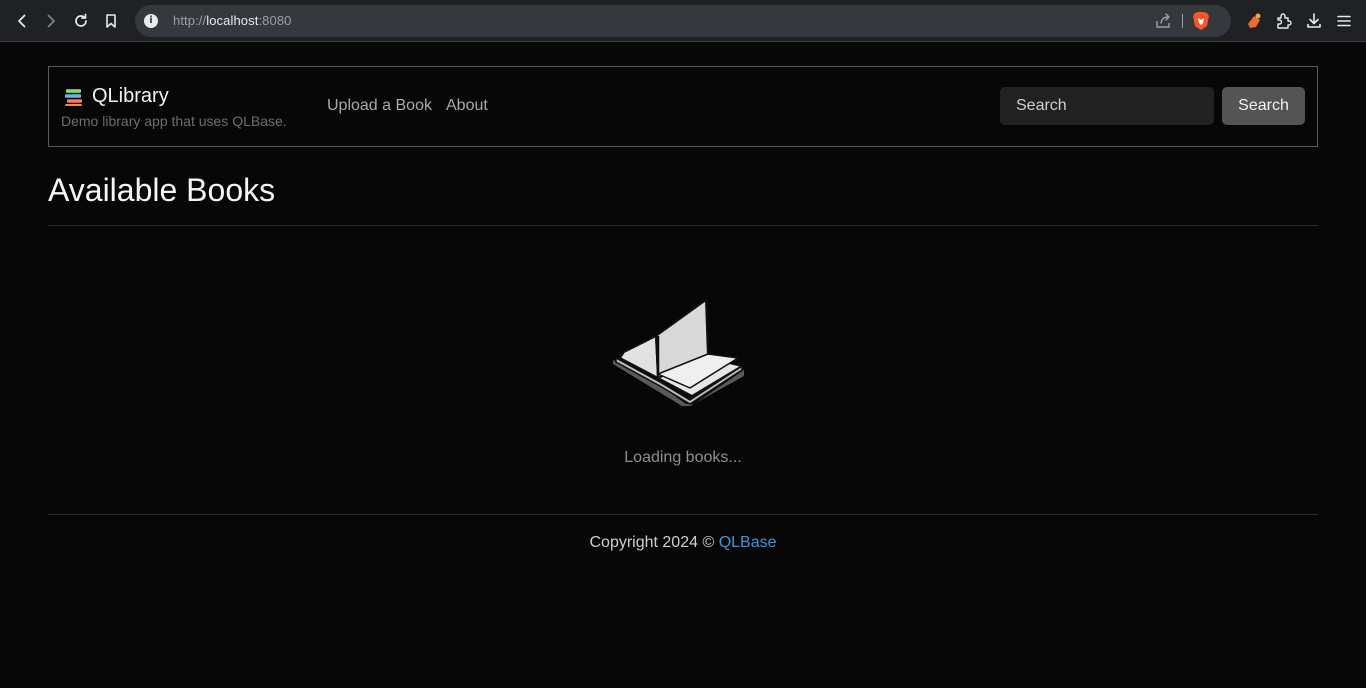 This screenshot has height=688, width=1366. I want to click on info-icon: i, so click(151, 21).